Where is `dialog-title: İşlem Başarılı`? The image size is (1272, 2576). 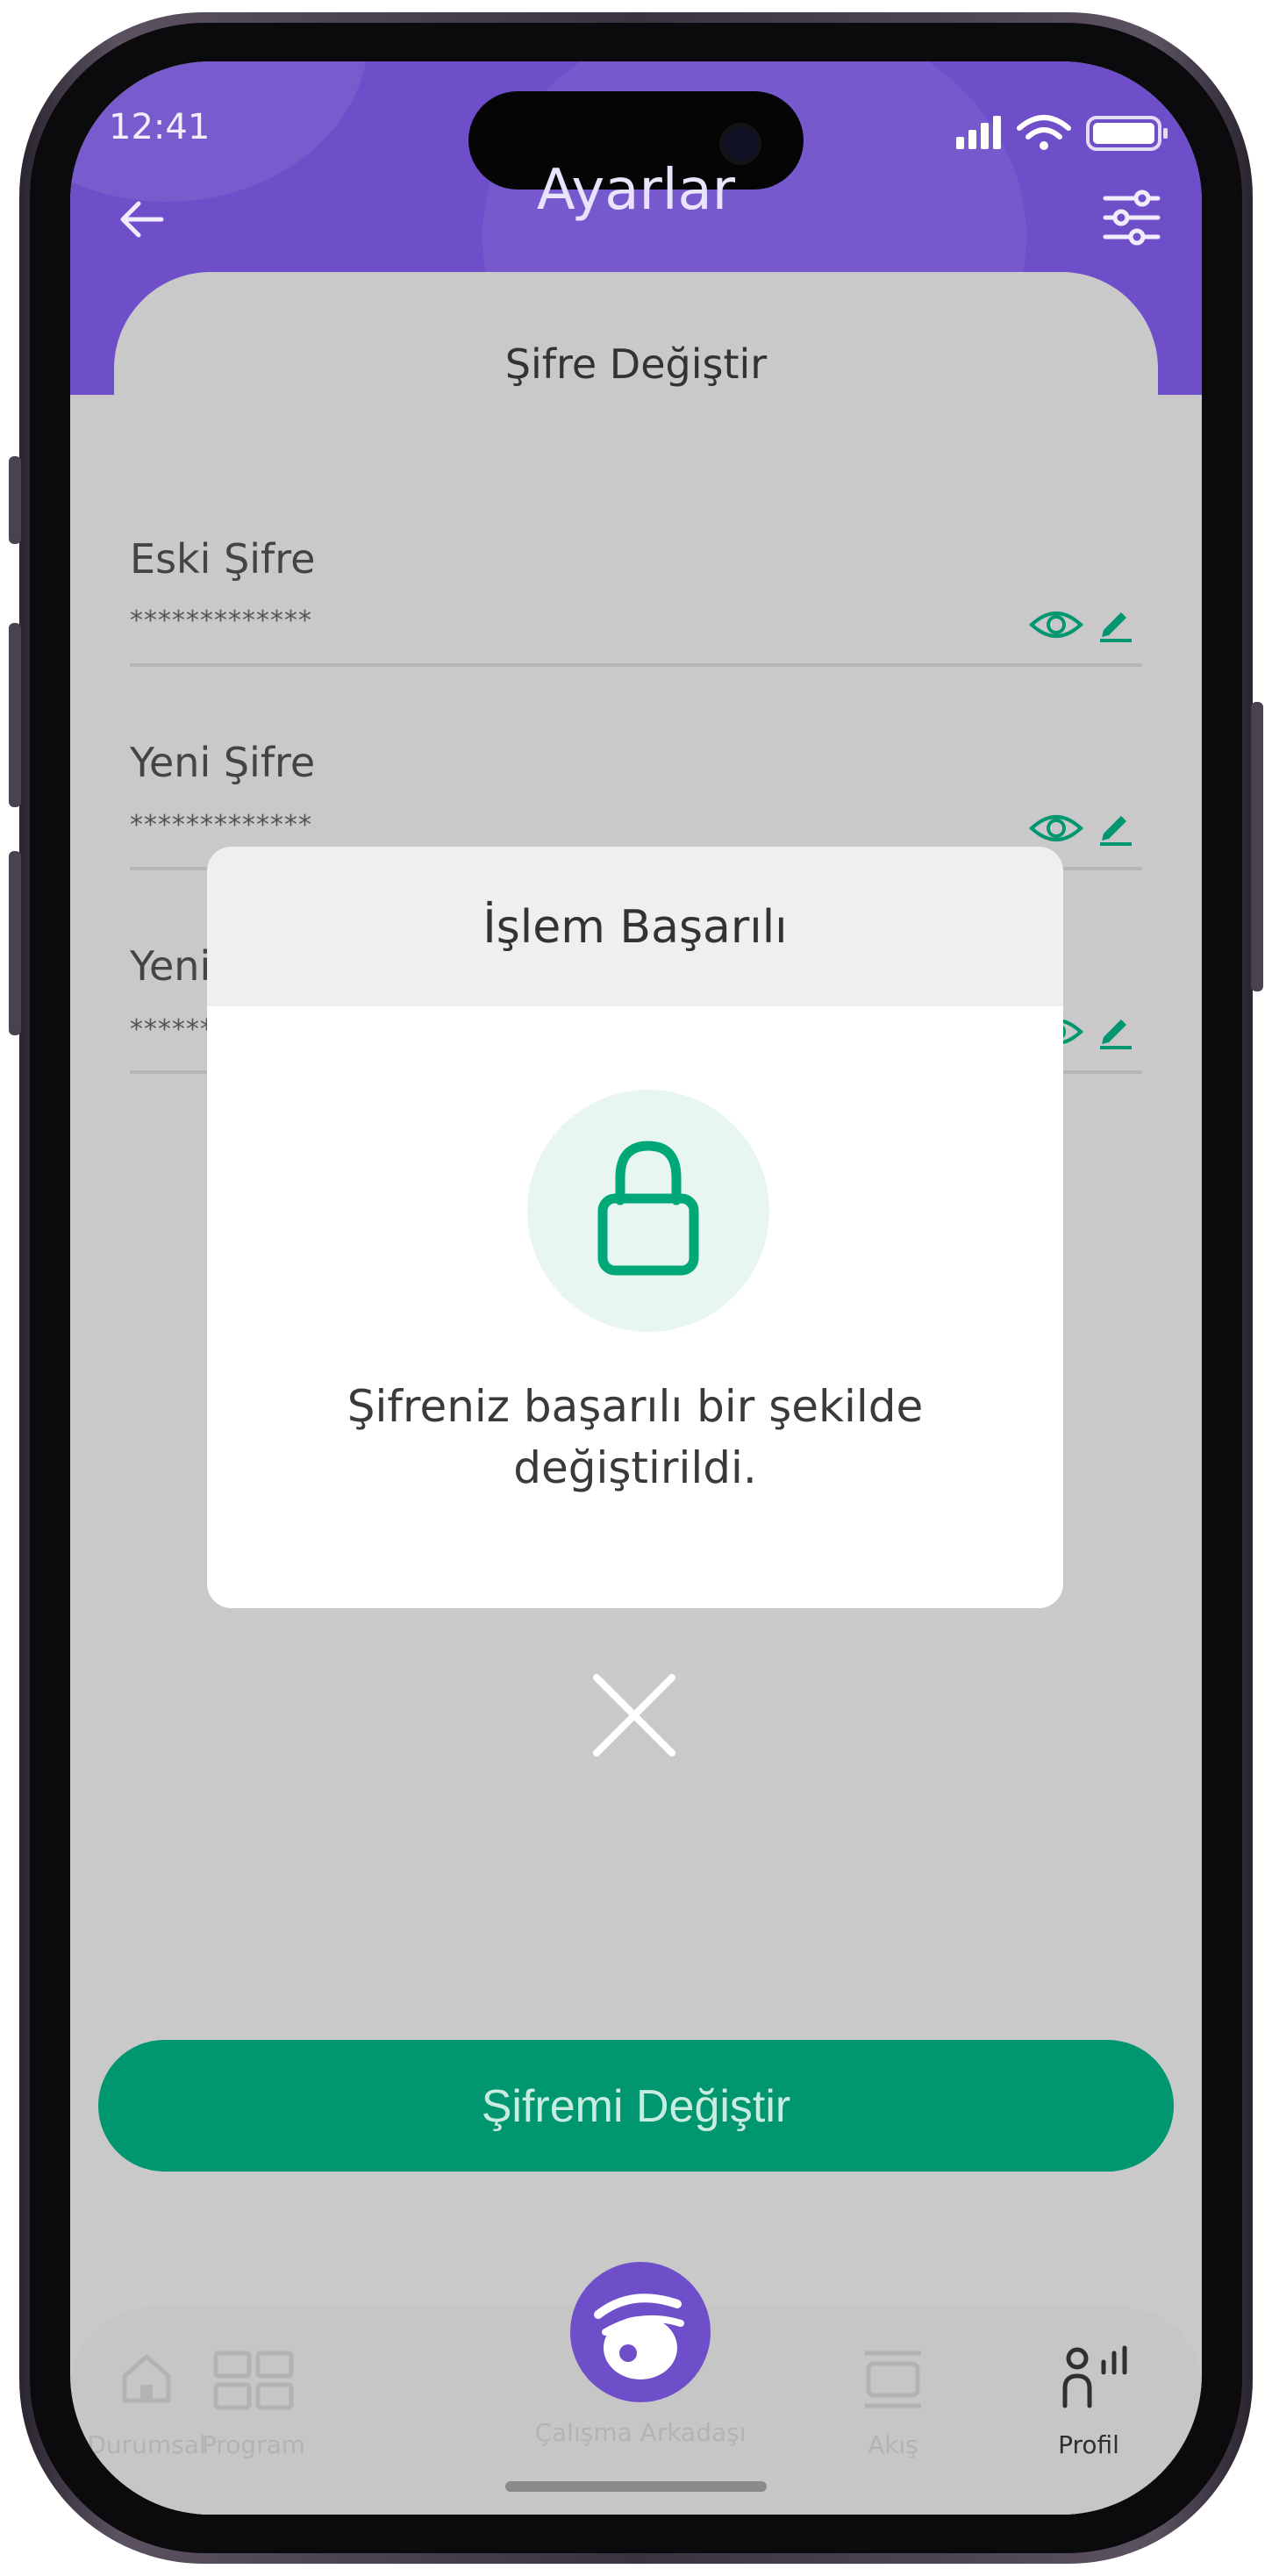 dialog-title: İşlem Başarılı is located at coordinates (635, 927).